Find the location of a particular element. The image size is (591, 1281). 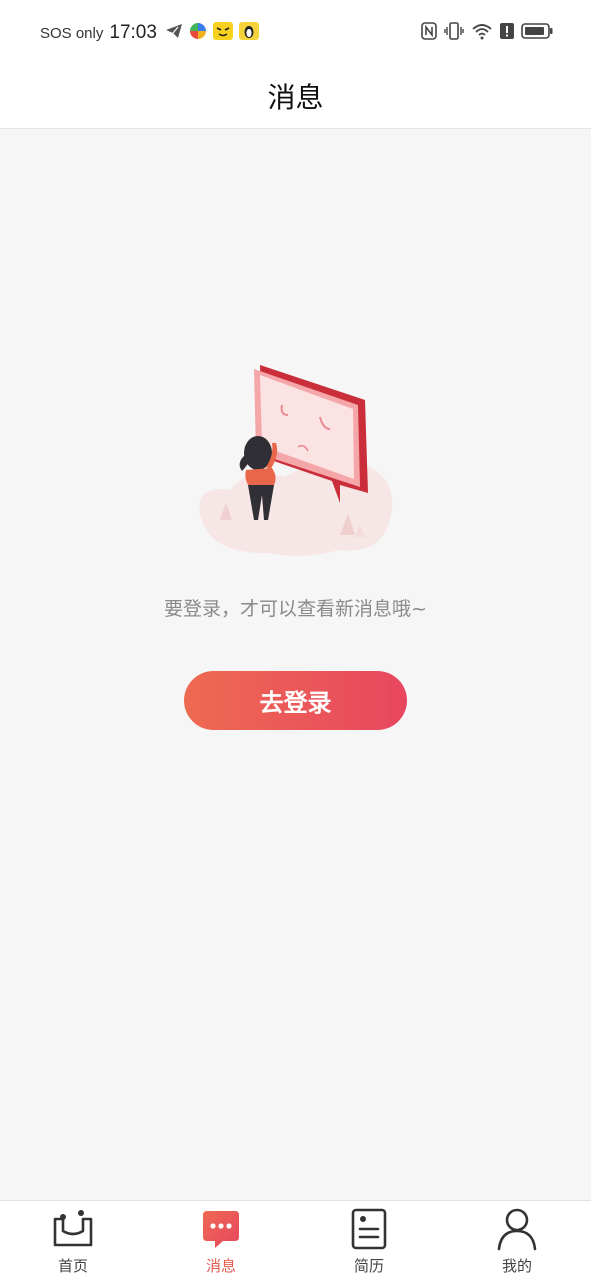

alert-icon is located at coordinates (507, 33).